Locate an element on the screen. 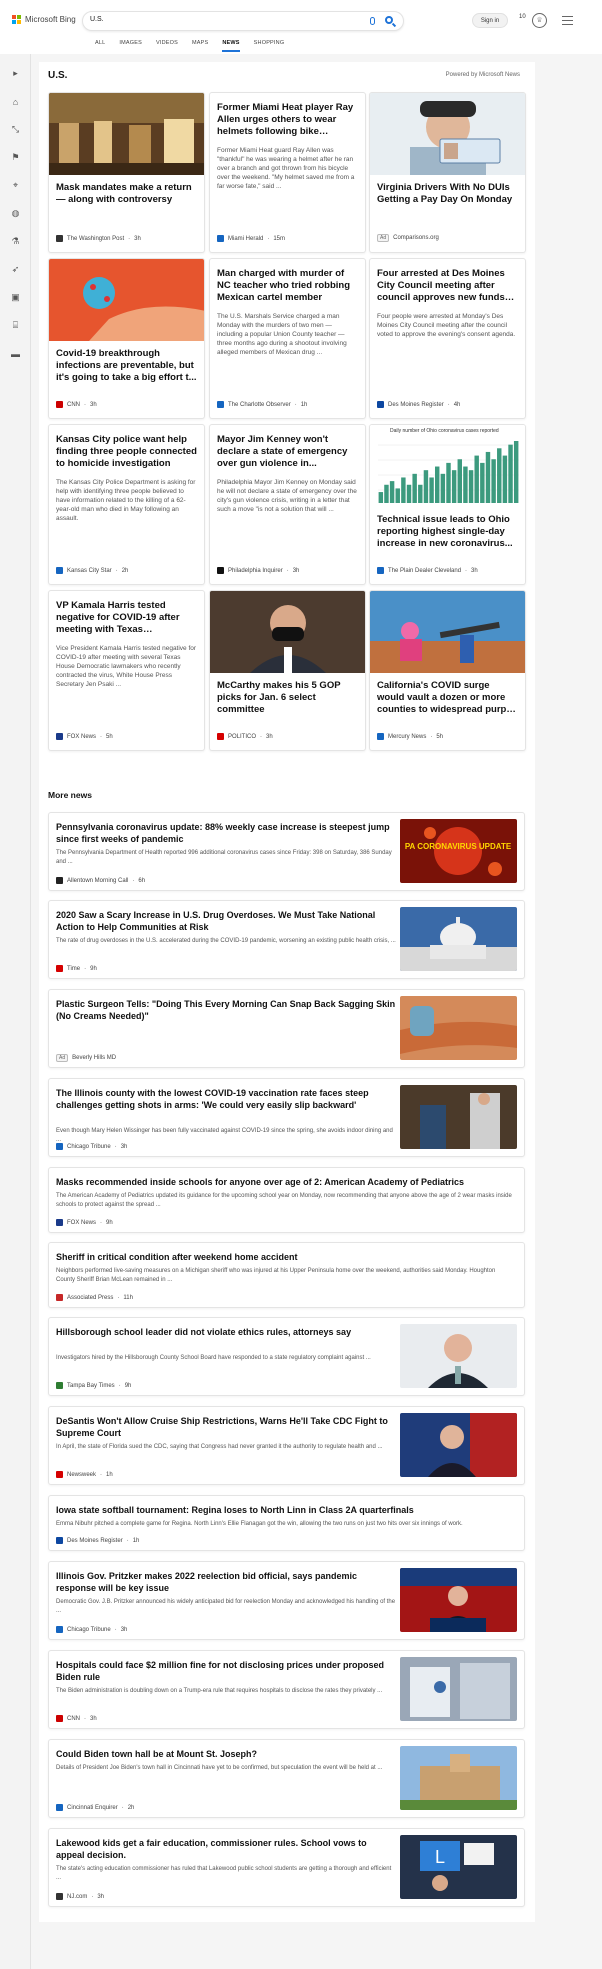 This screenshot has height=1969, width=602. globe-icon: ◍ is located at coordinates (15, 213).